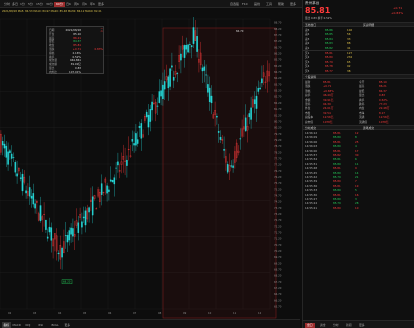  What do you see at coordinates (278, 66) in the screenshot?
I see `y-tick-label: 85.20` at bounding box center [278, 66].